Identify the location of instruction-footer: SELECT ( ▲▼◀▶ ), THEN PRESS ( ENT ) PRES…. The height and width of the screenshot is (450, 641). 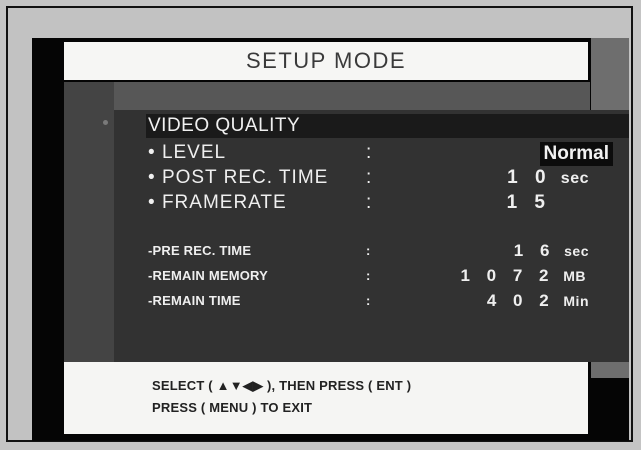
(326, 398).